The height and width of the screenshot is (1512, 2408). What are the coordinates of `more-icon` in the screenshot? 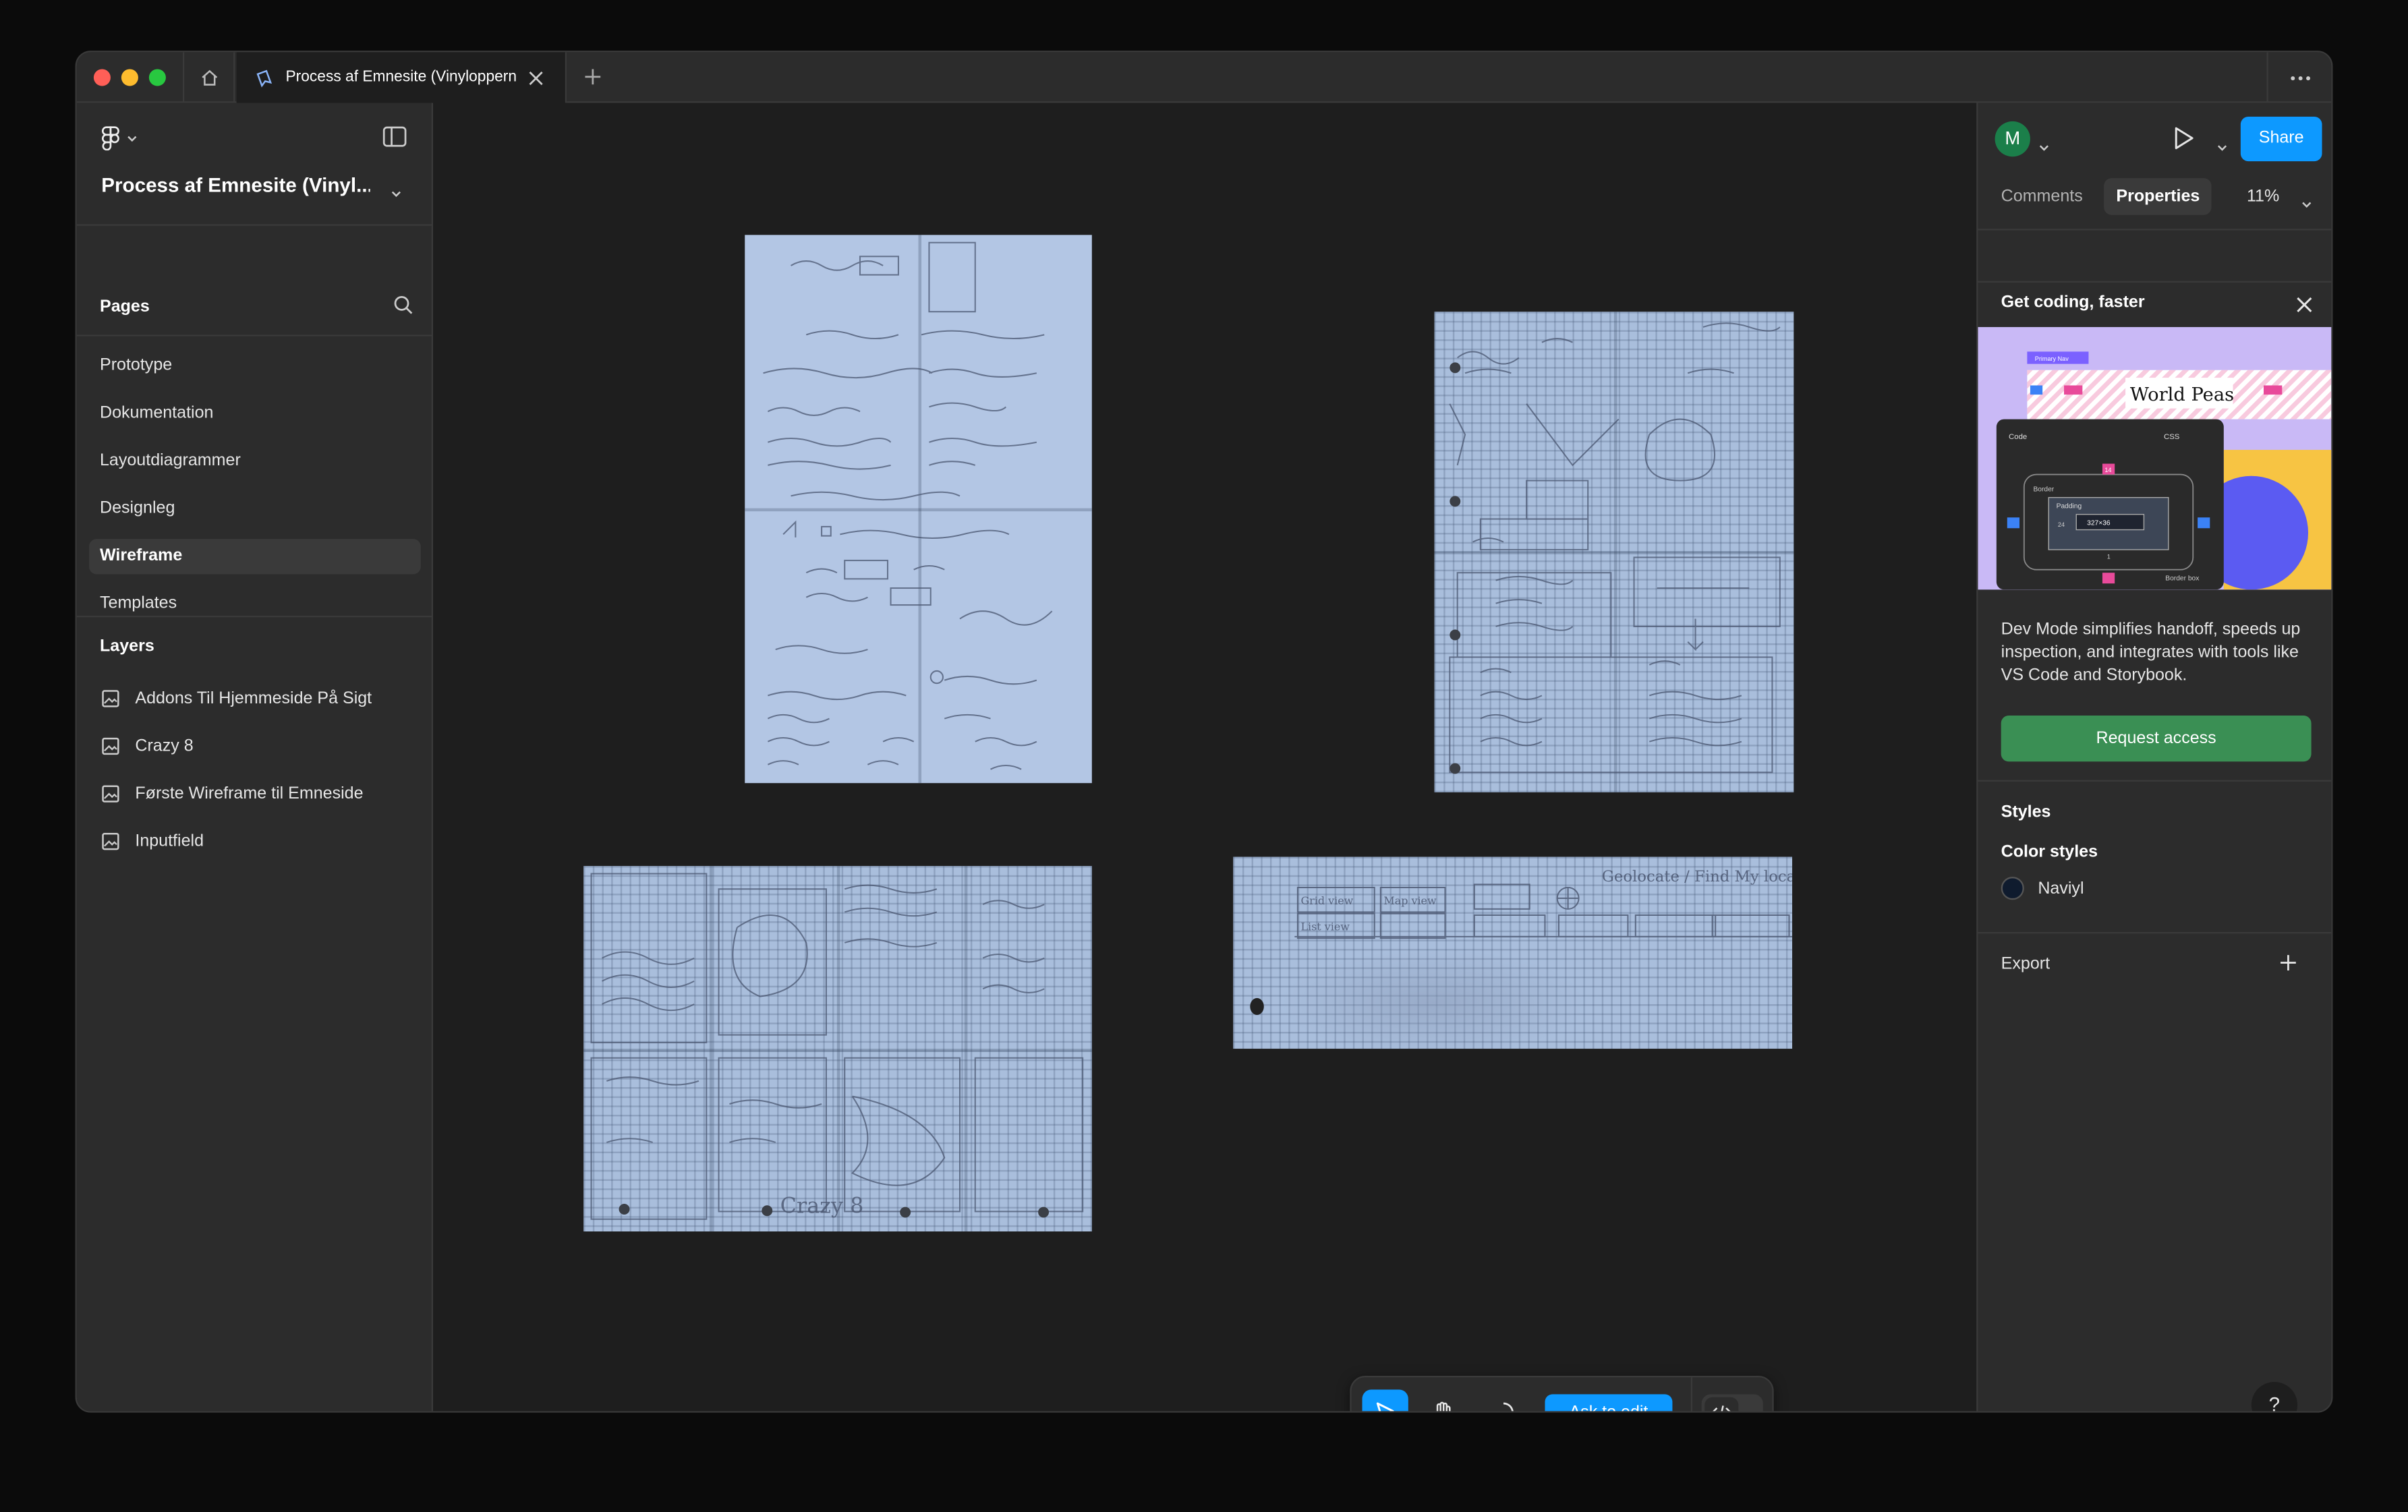 It's located at (2300, 78).